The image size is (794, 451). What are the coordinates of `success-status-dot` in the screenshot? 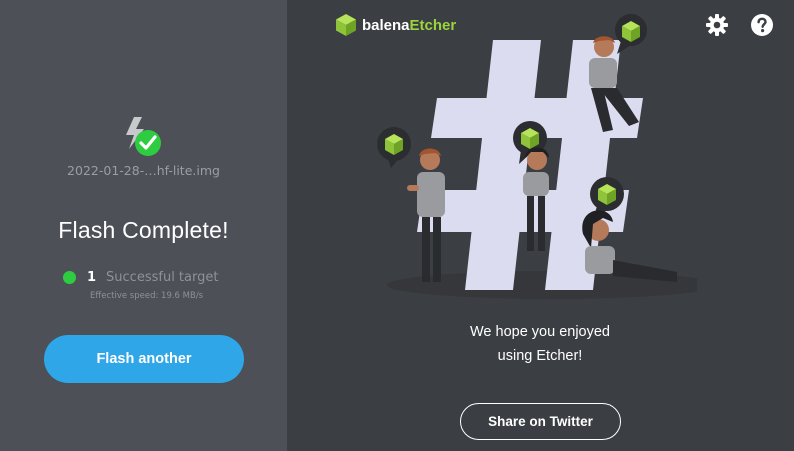 It's located at (69, 277).